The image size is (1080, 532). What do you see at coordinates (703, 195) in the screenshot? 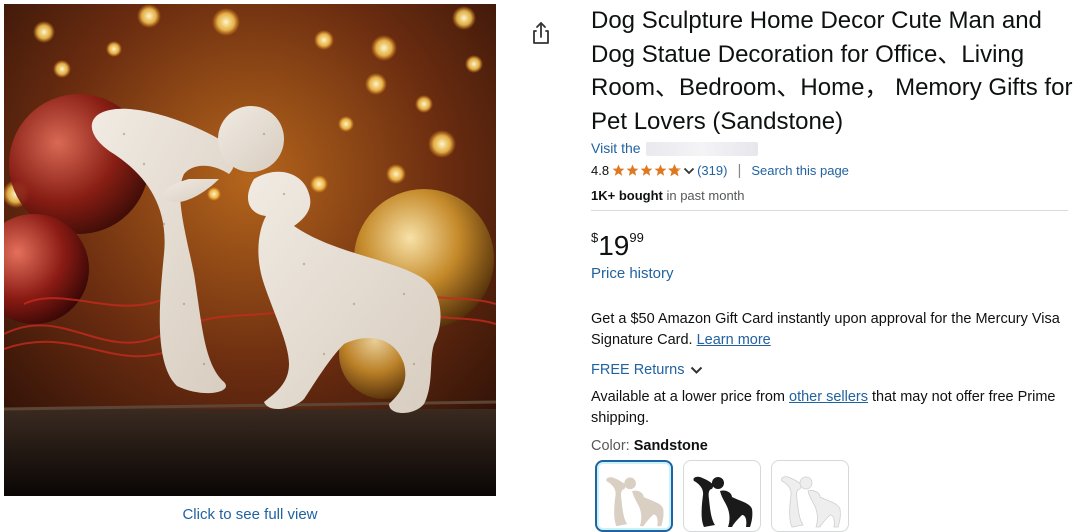
I see `bought-count-rest: in past month` at bounding box center [703, 195].